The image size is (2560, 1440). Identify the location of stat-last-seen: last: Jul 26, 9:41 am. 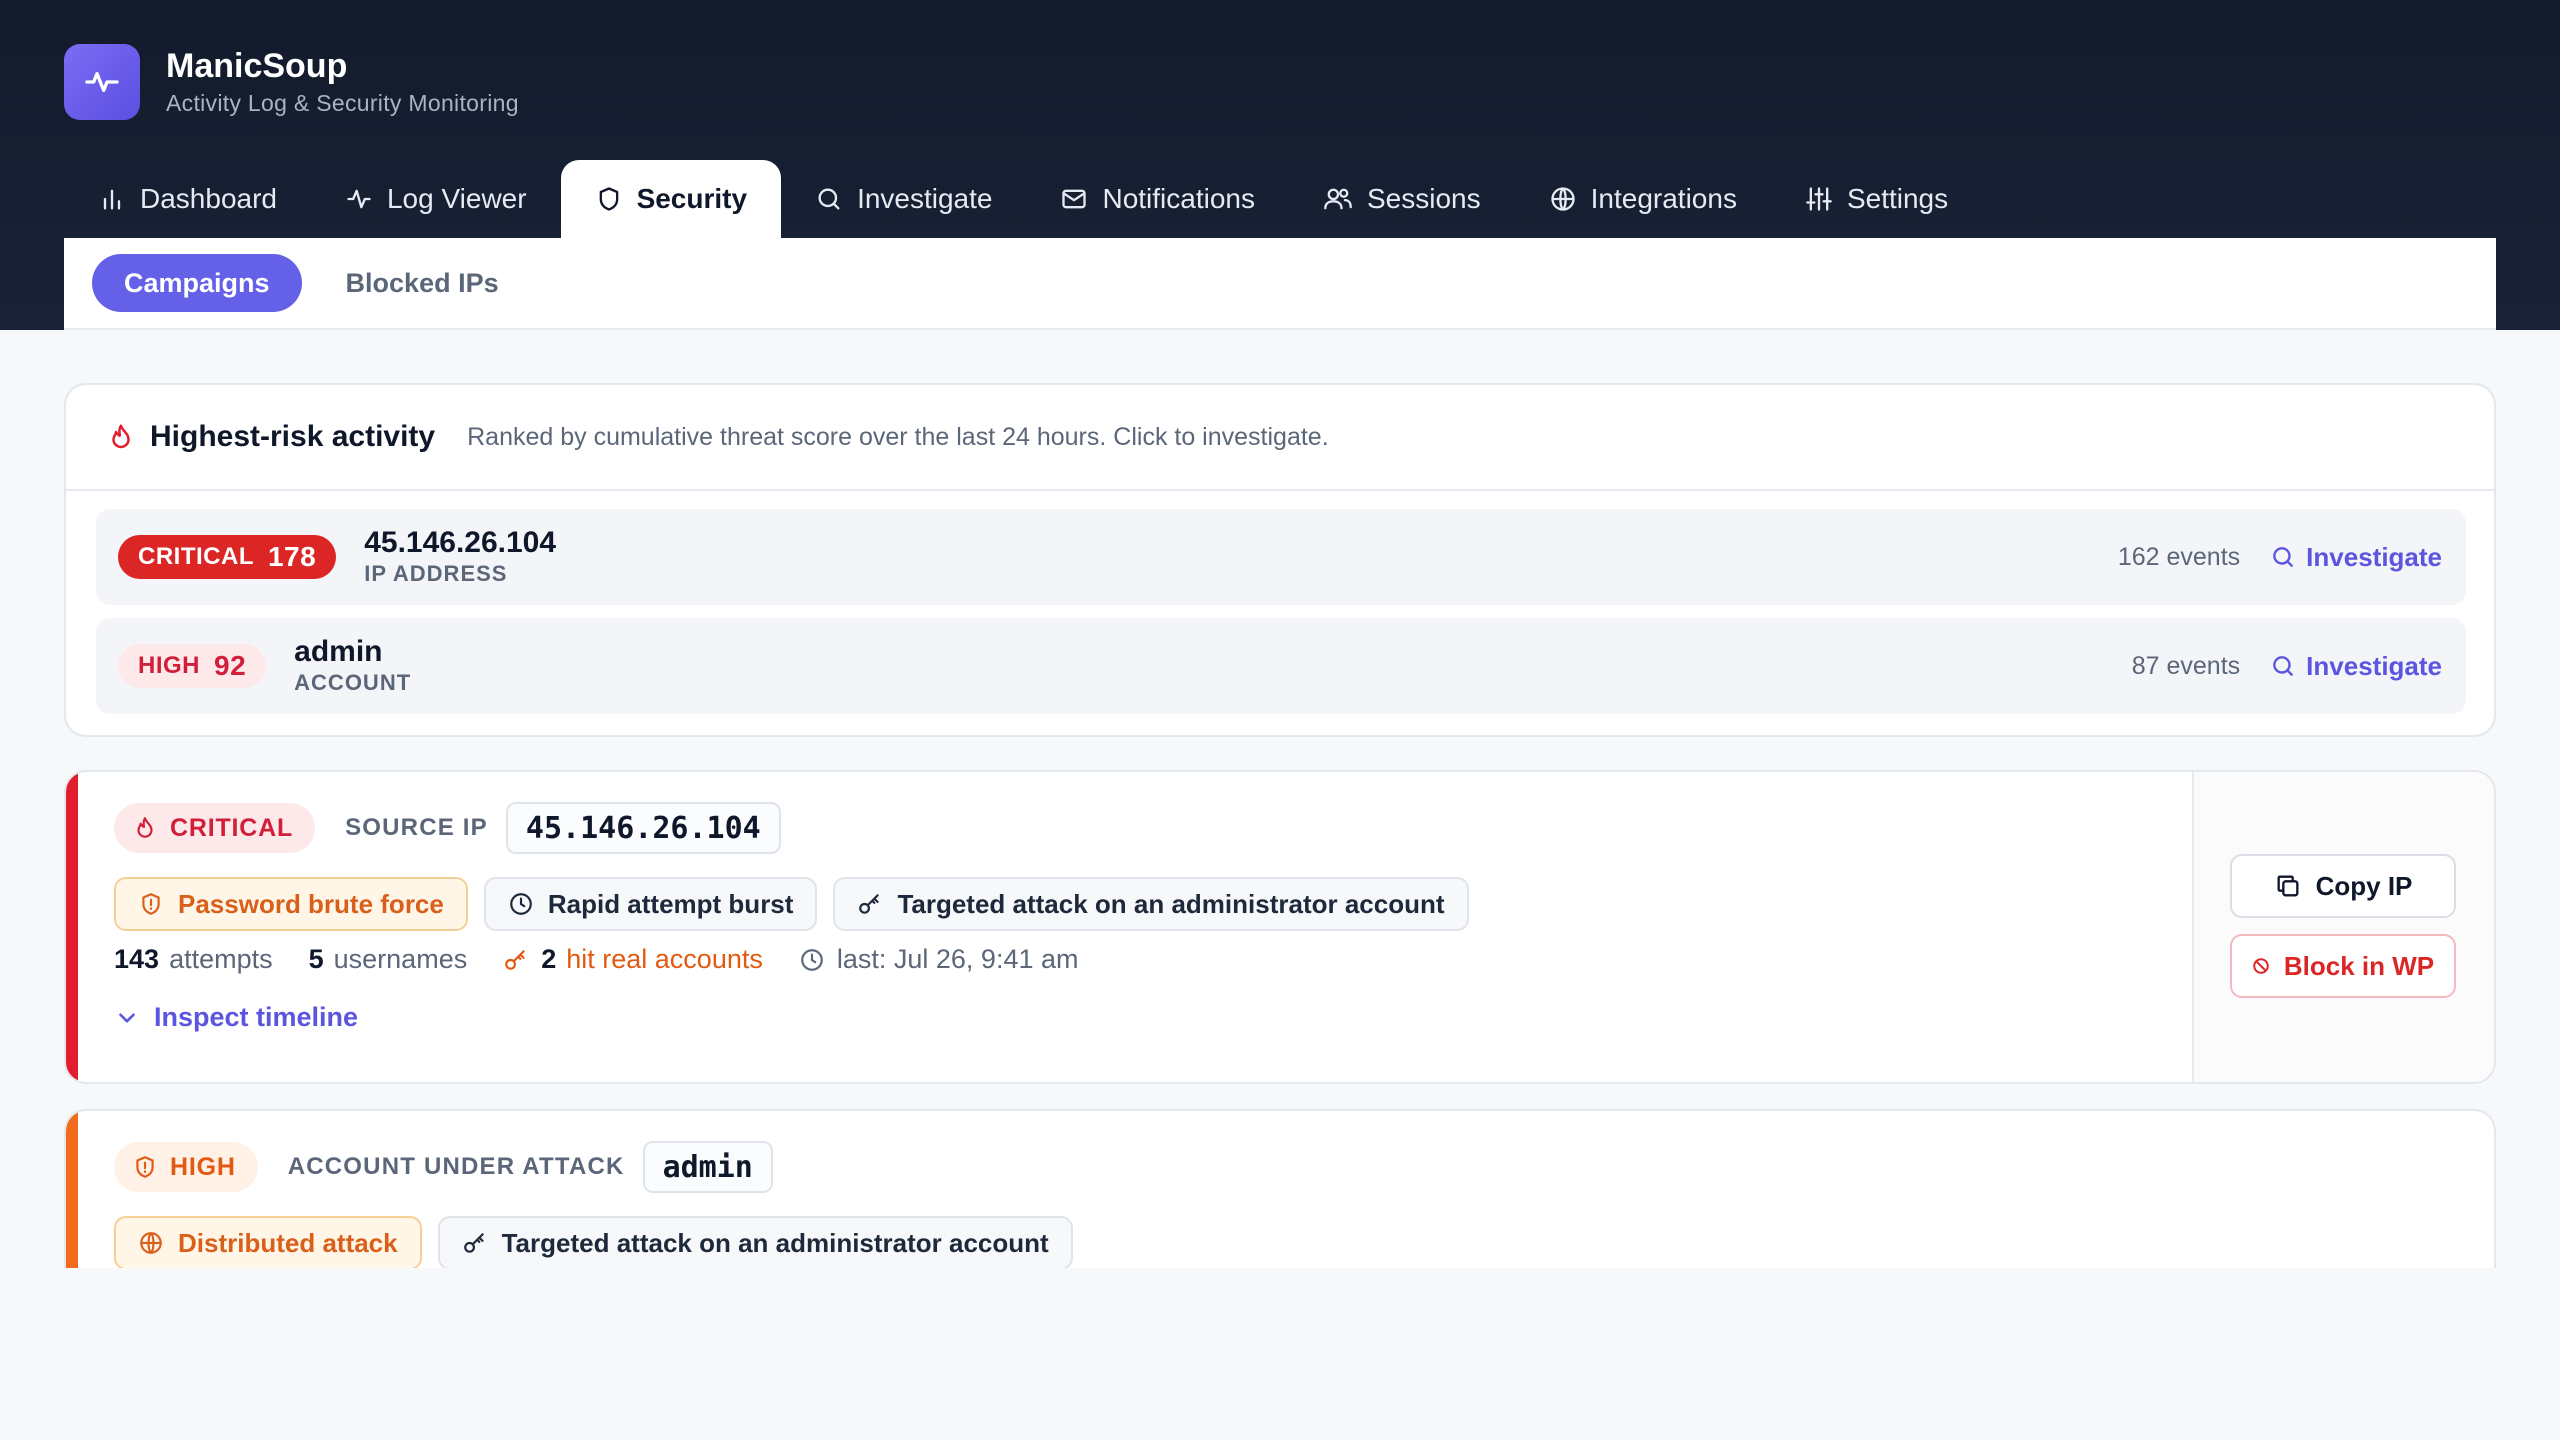
(939, 959).